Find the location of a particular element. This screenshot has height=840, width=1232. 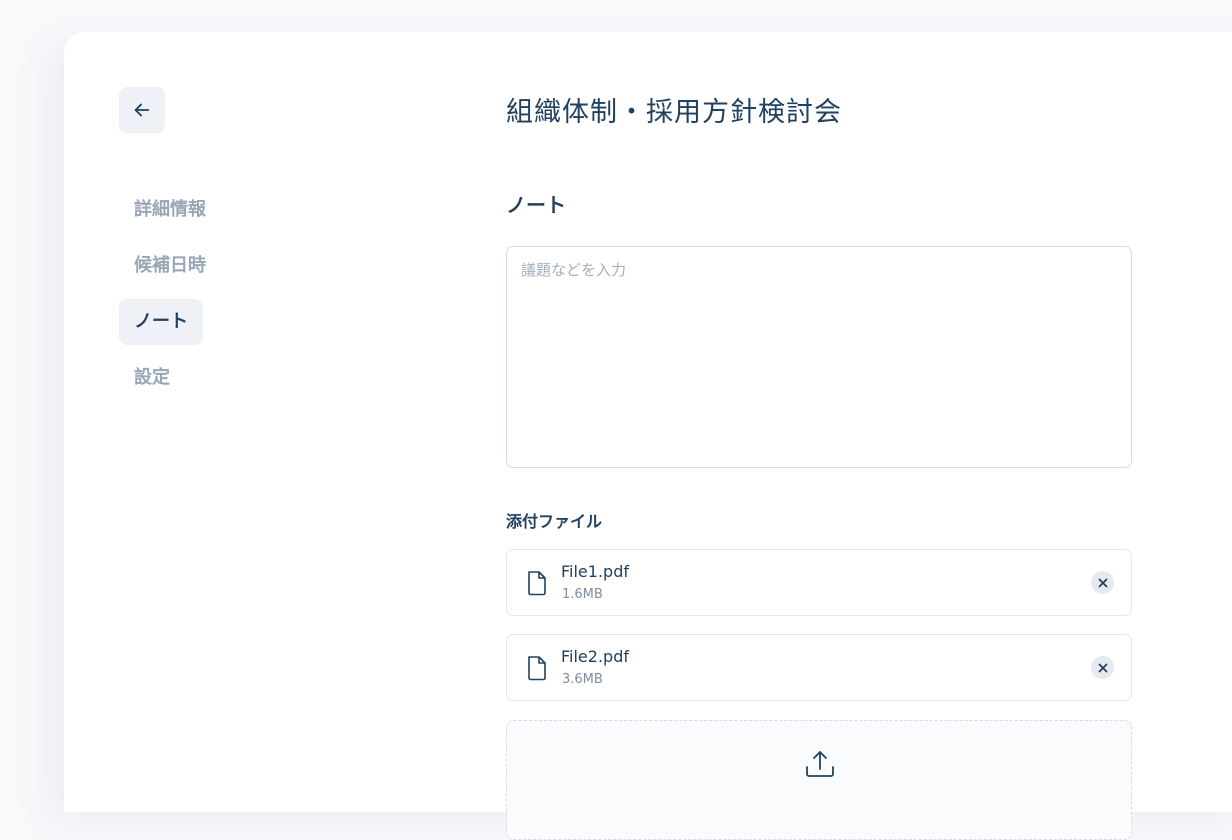

file-item: File2.pdf 3.6MB is located at coordinates (819, 667).